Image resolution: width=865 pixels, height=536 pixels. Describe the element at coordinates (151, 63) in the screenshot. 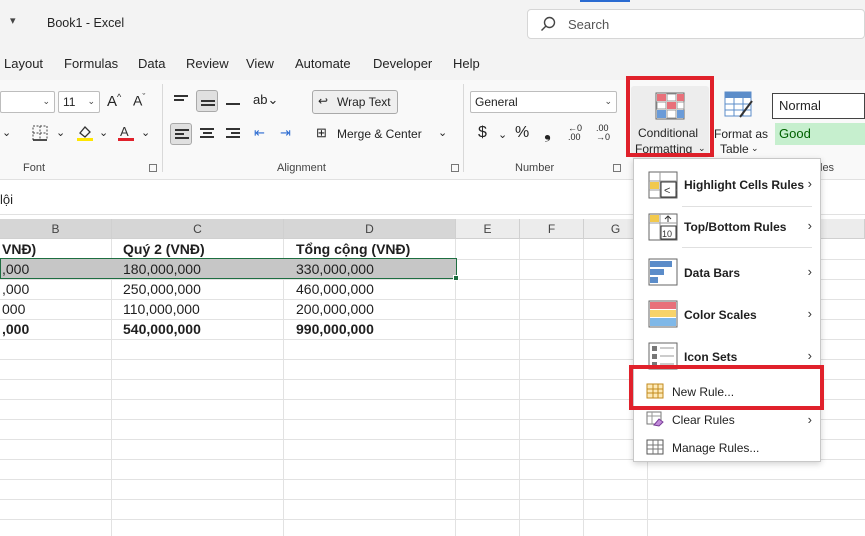

I see `tab-data: Data` at that location.